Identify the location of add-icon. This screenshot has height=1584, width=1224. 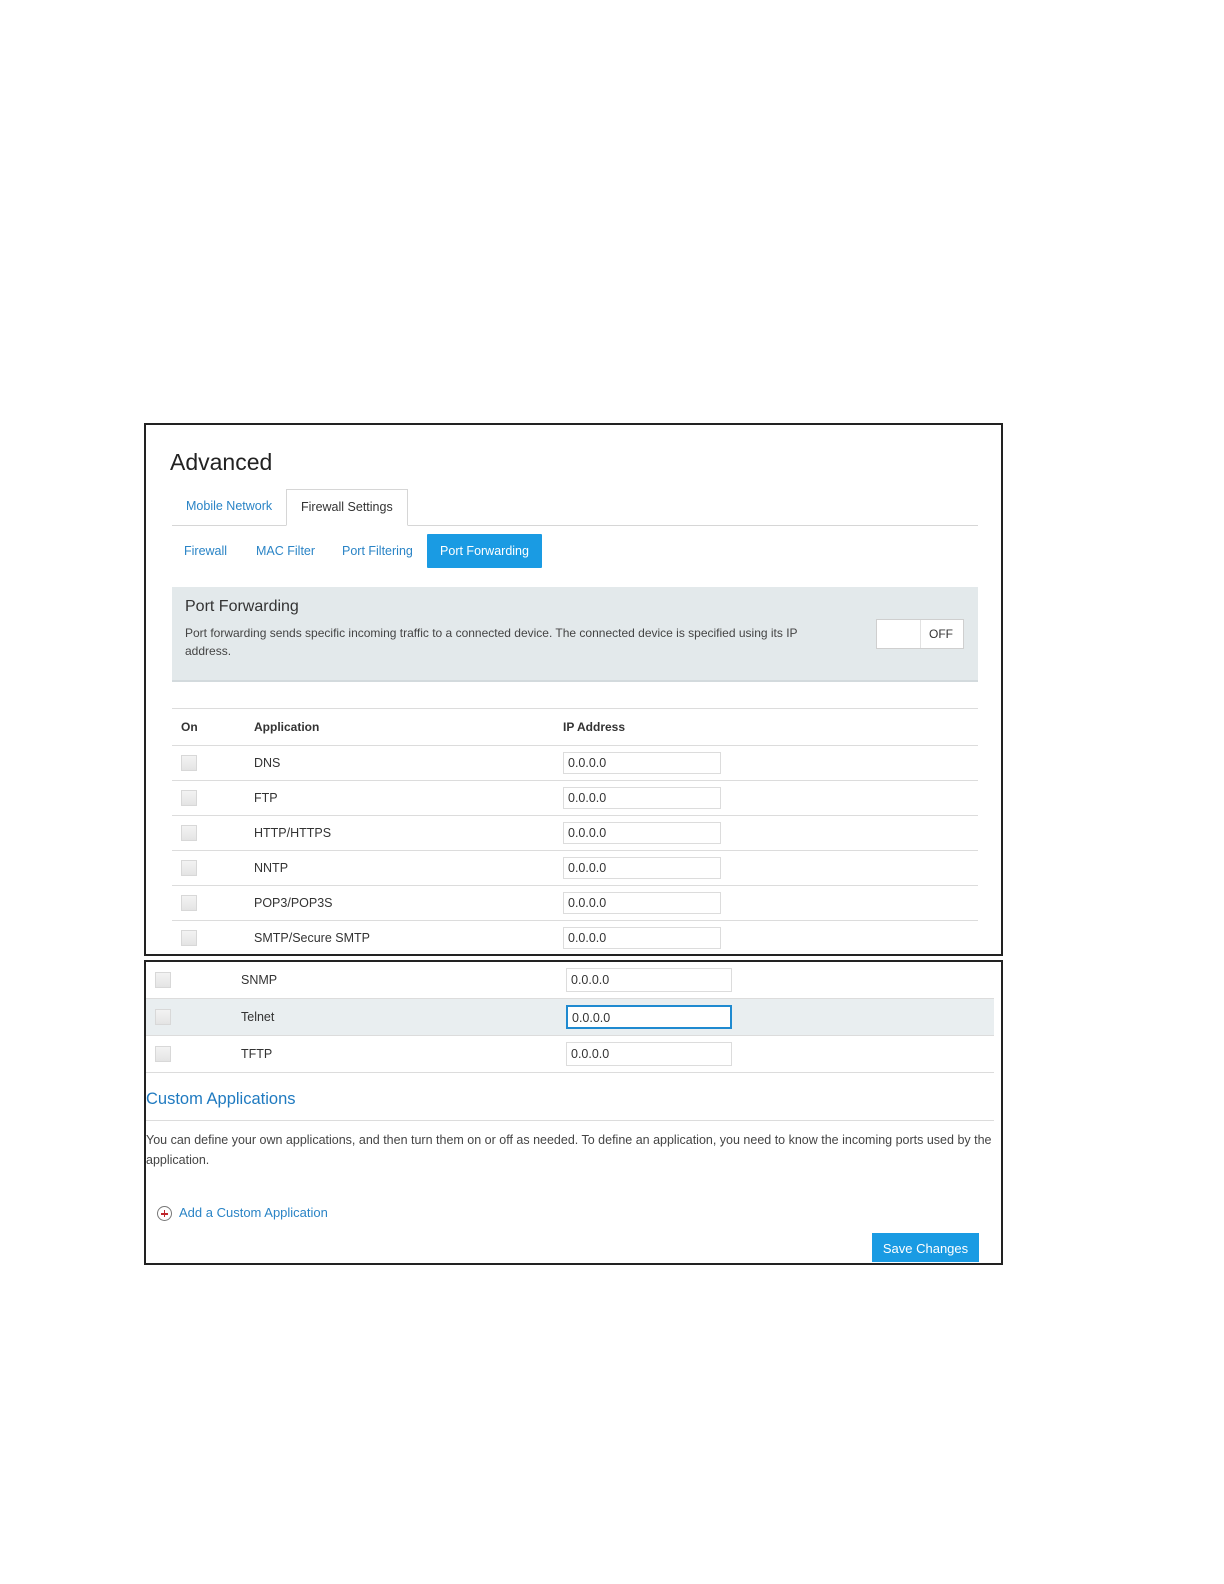
(164, 1214).